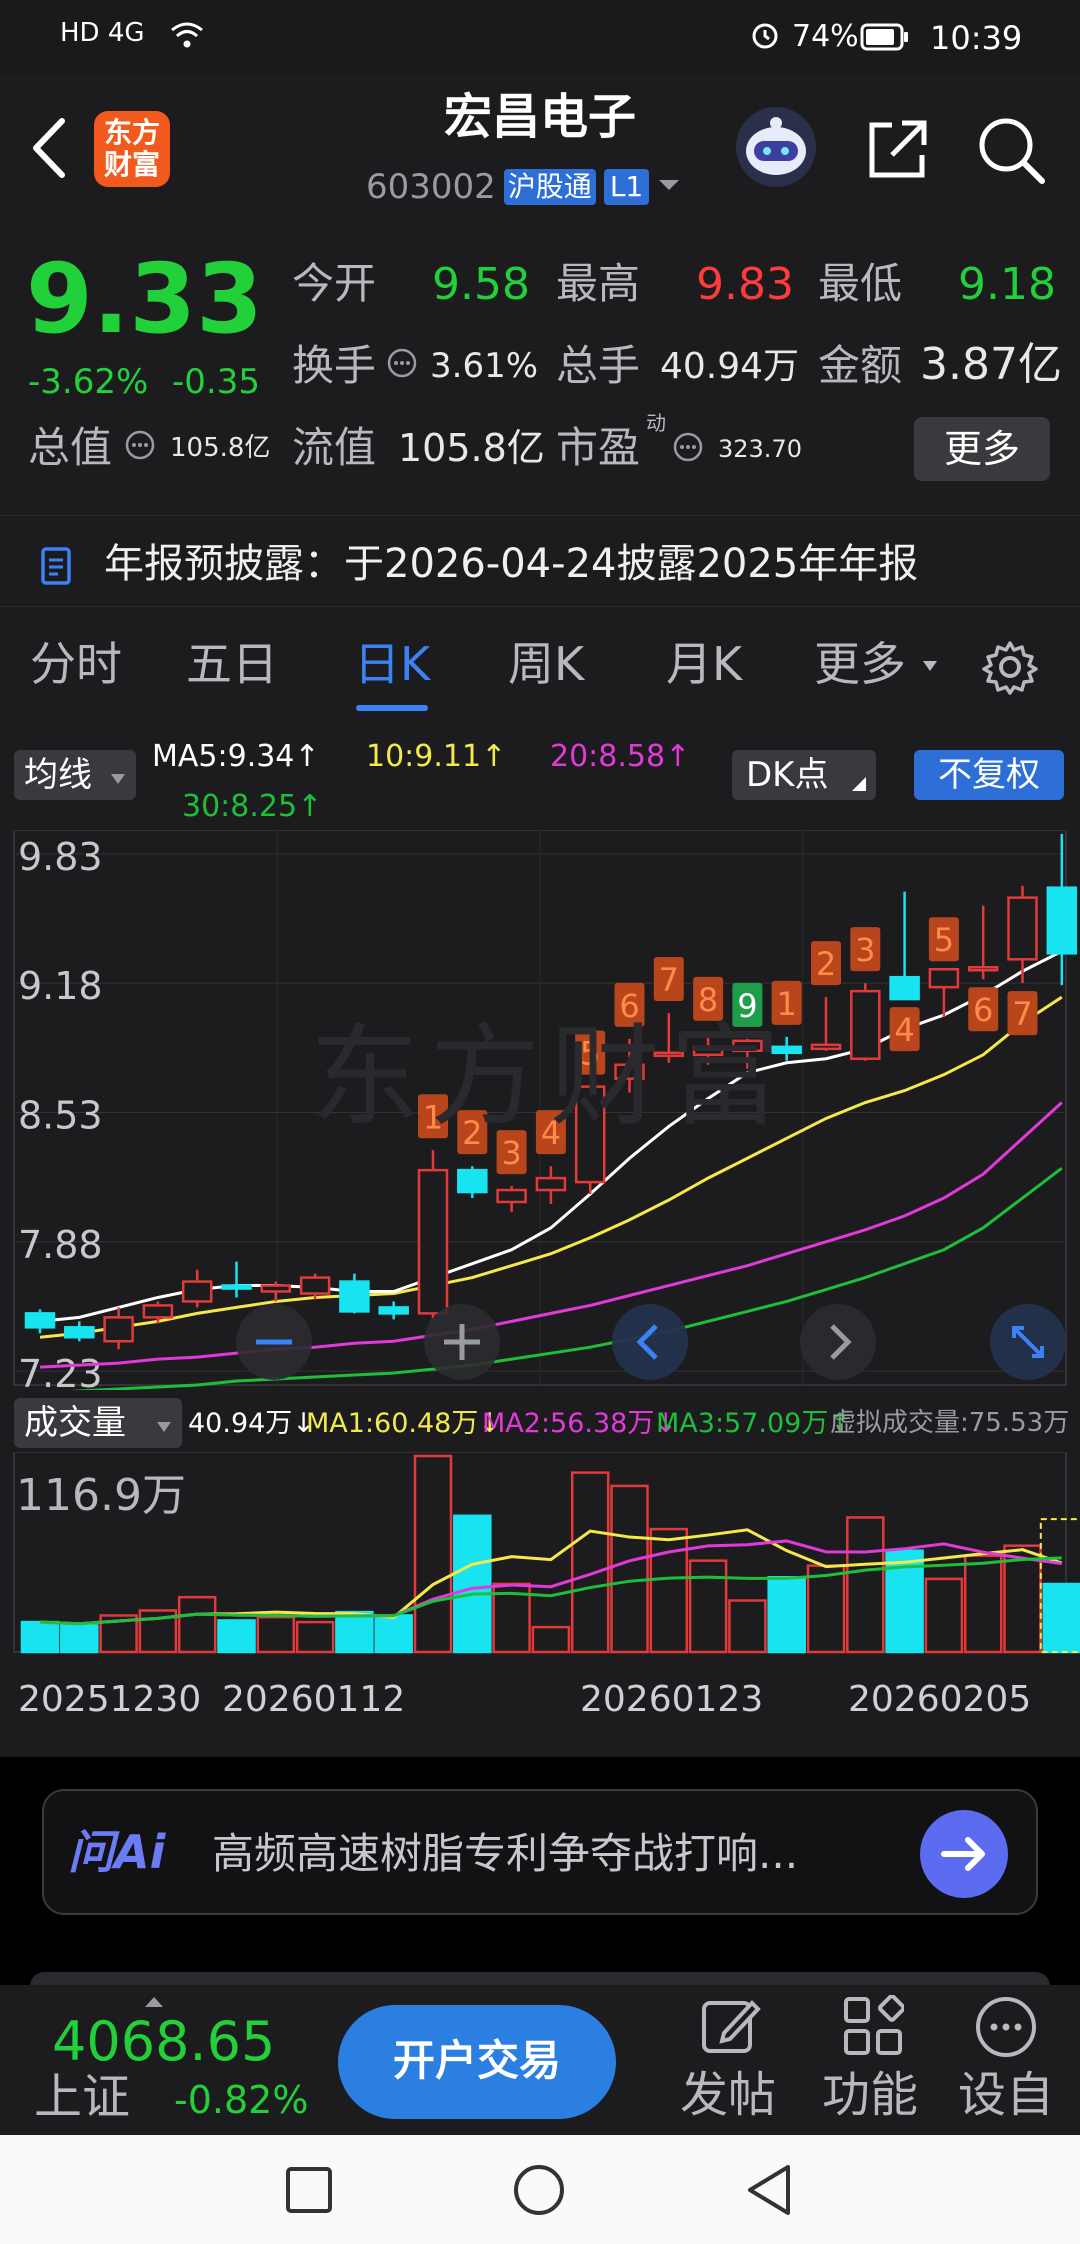 The height and width of the screenshot is (2244, 1080). I want to click on tab-monthly-k: 月K, so click(704, 664).